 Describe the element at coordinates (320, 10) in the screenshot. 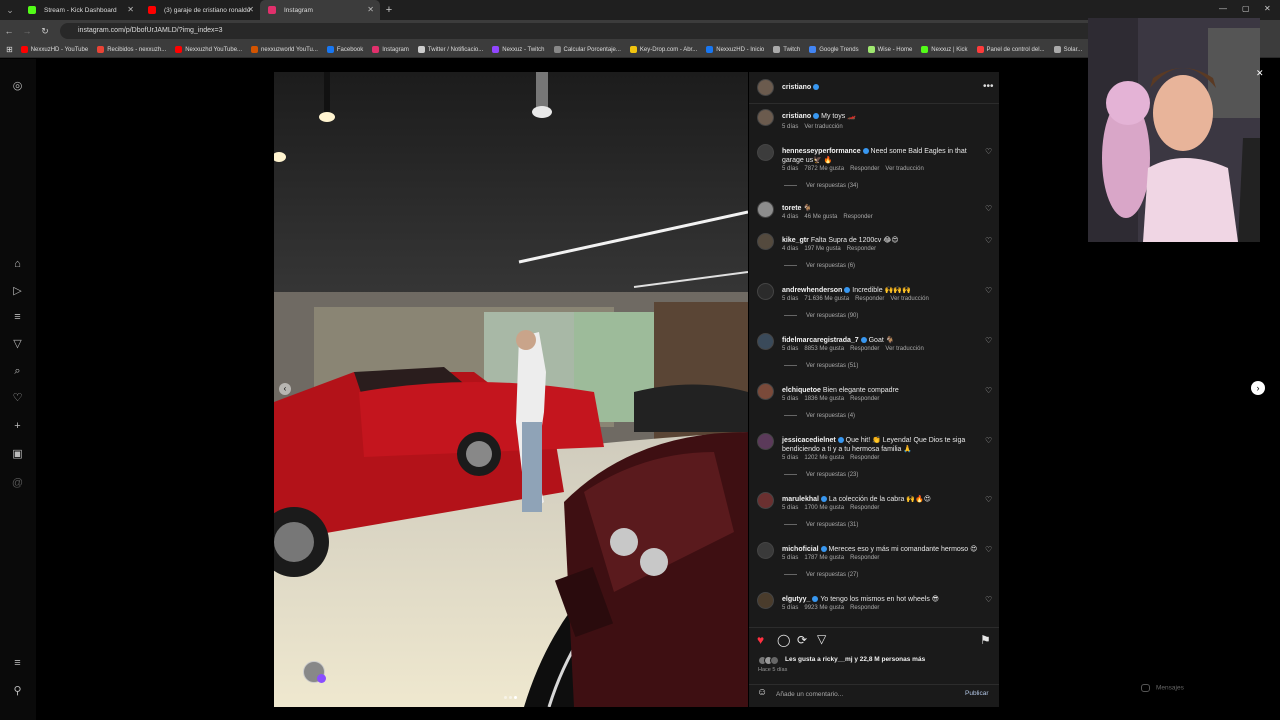

I see `tab-instagram: Instagram ✕` at that location.